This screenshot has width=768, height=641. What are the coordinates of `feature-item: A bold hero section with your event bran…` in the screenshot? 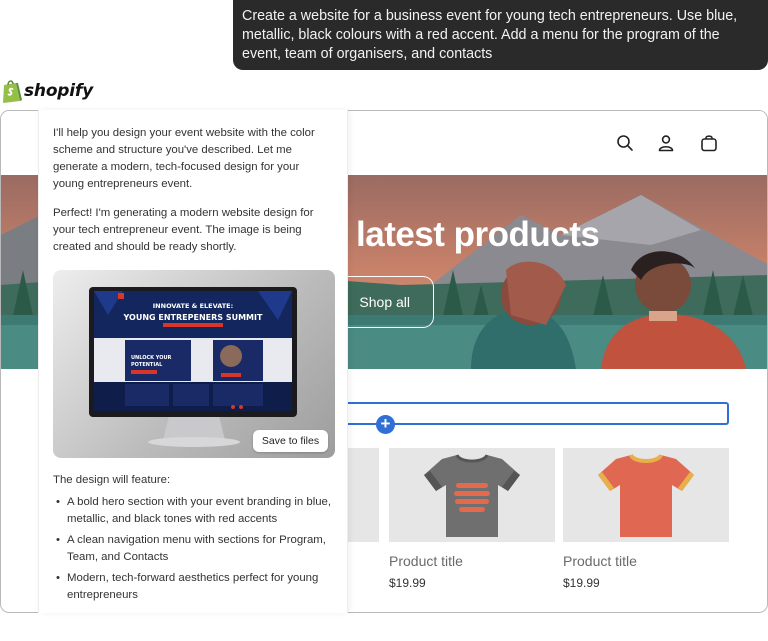 It's located at (193, 511).